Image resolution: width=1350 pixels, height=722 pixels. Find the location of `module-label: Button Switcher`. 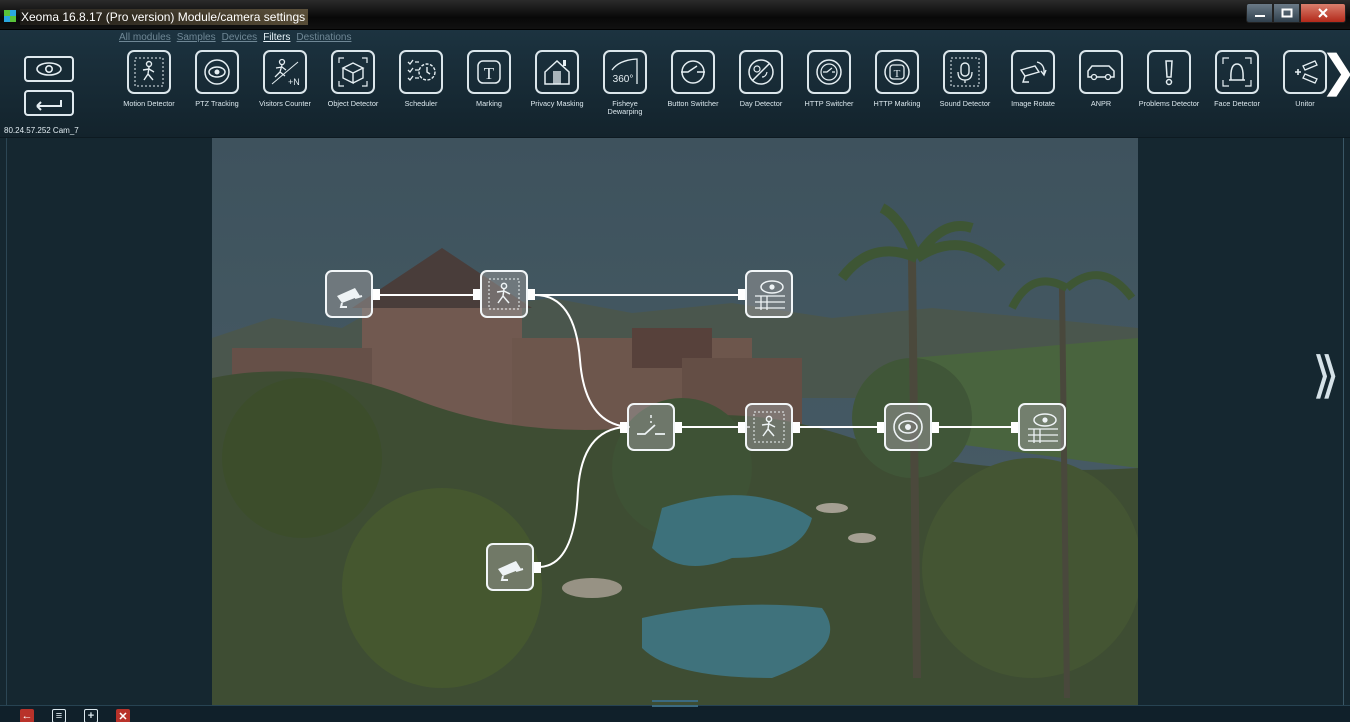

module-label: Button Switcher is located at coordinates (693, 103).